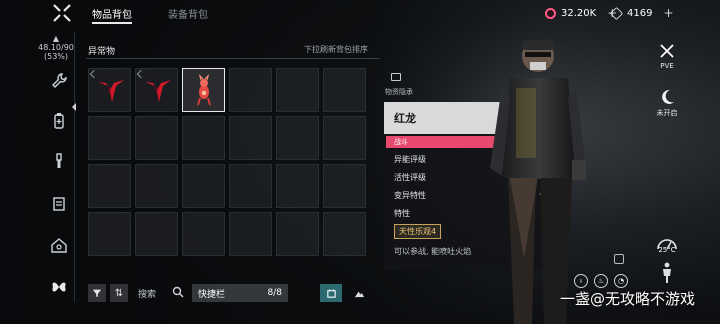 The width and height of the screenshot is (720, 324). I want to click on materials-label: 物资隐承, so click(399, 92).